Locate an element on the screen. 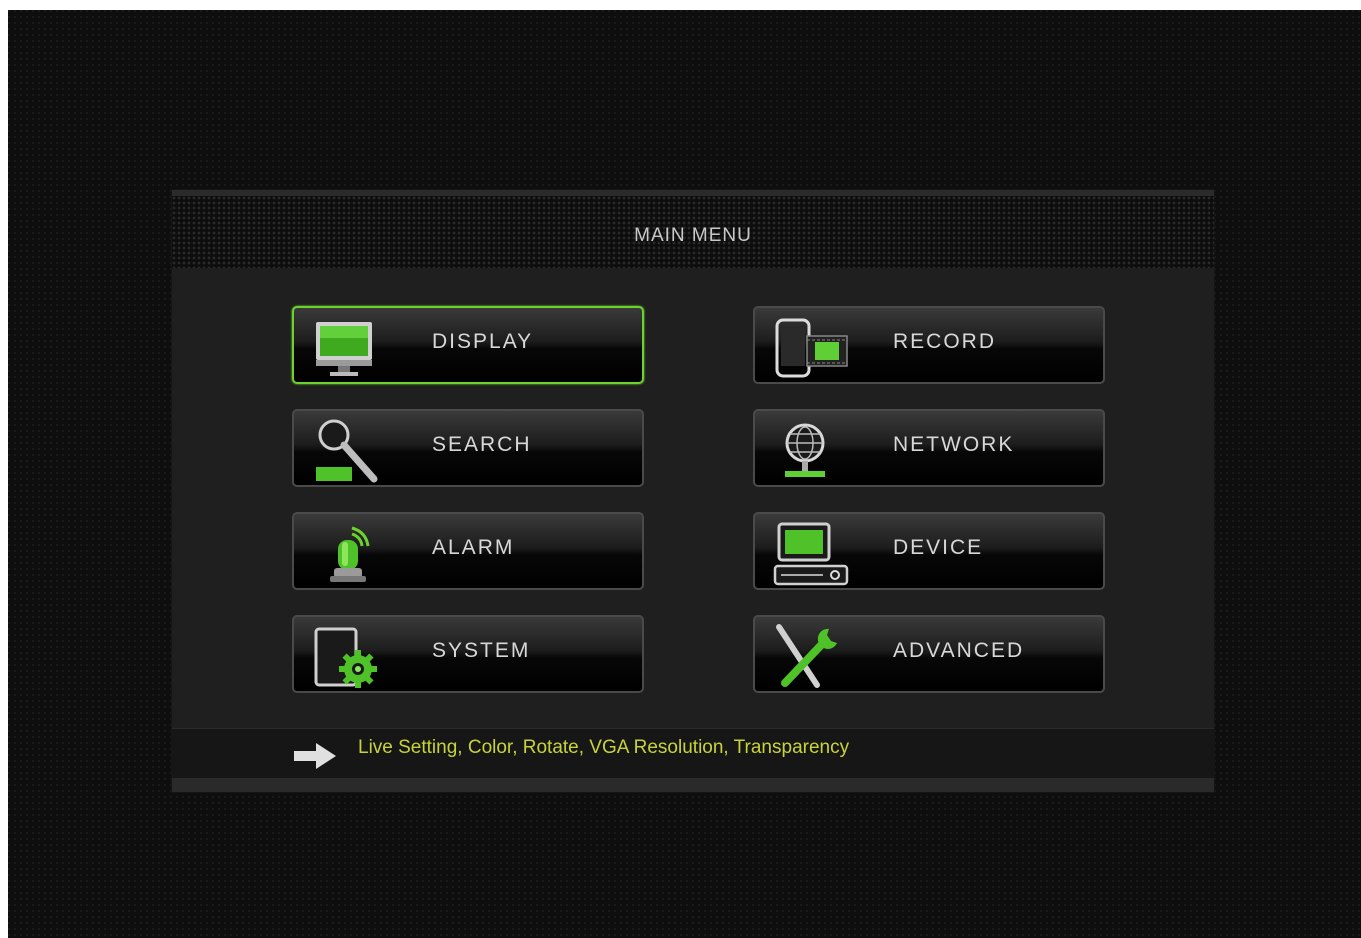 The width and height of the screenshot is (1361, 938). alarm-button-label: ALARM is located at coordinates (473, 547).